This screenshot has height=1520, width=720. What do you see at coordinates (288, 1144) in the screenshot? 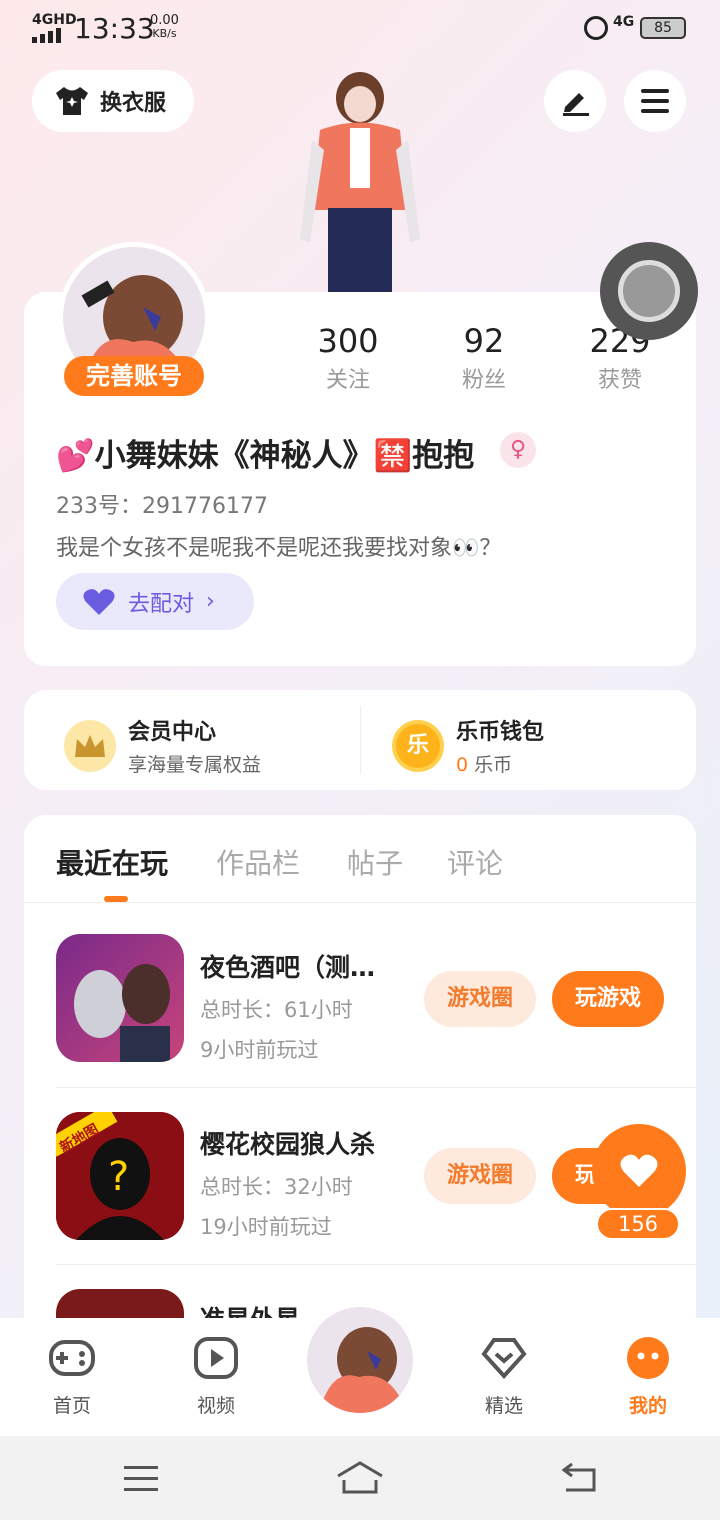
I see `game-title: 樱花校园狼人杀` at bounding box center [288, 1144].